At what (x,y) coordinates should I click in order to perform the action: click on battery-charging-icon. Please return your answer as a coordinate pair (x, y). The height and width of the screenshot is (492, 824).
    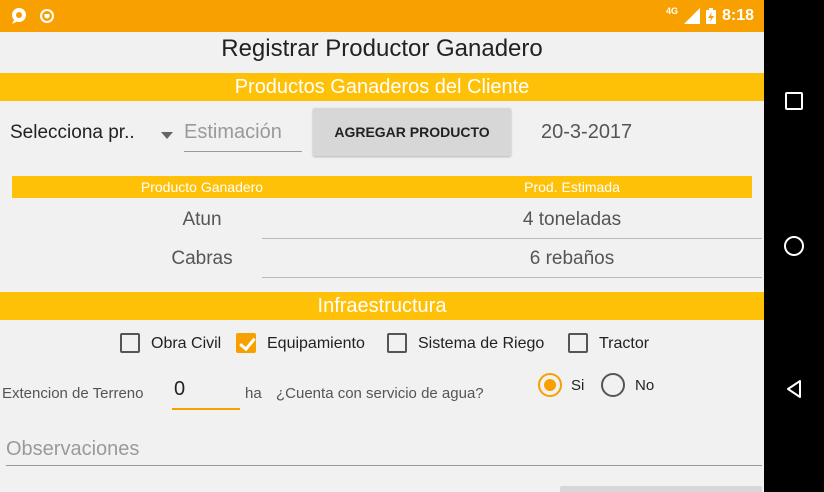
    Looking at the image, I should click on (710, 16).